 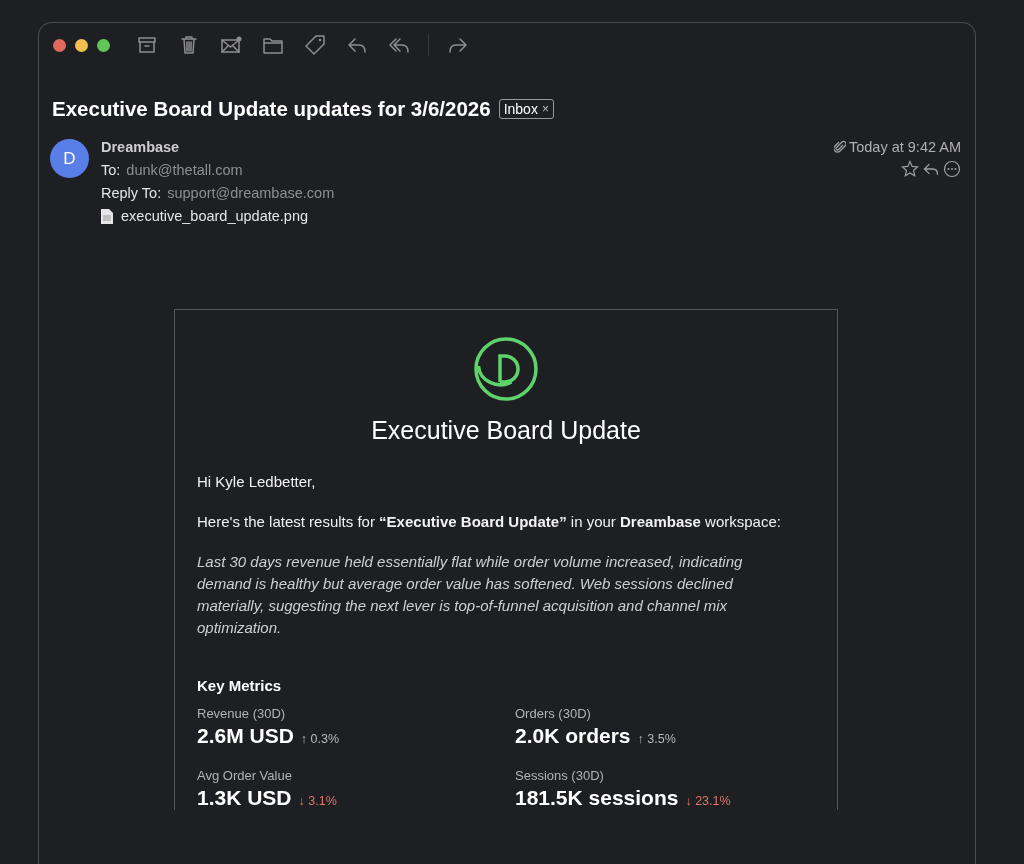 I want to click on metric-value: 2.6M USD, so click(x=245, y=736).